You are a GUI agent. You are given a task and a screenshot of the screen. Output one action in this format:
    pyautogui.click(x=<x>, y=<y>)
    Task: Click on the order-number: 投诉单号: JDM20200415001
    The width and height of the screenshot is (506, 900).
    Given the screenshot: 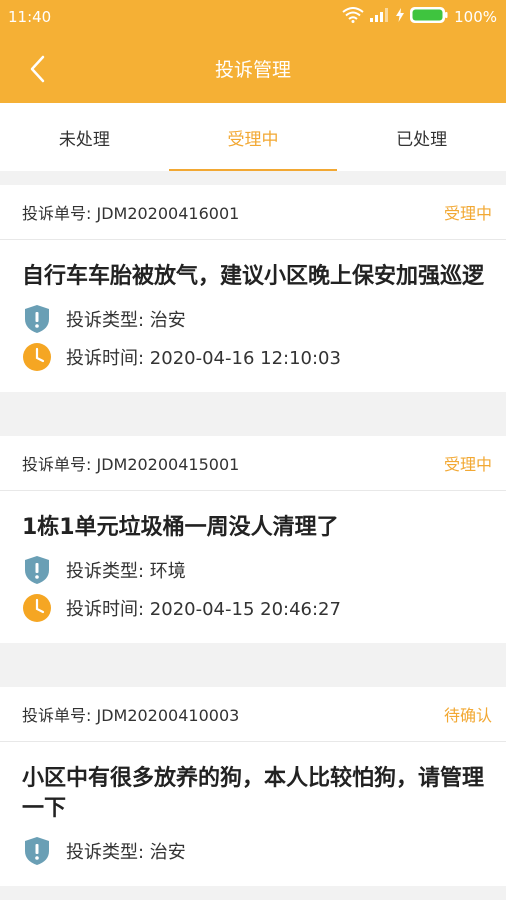 What is the action you would take?
    pyautogui.click(x=131, y=464)
    